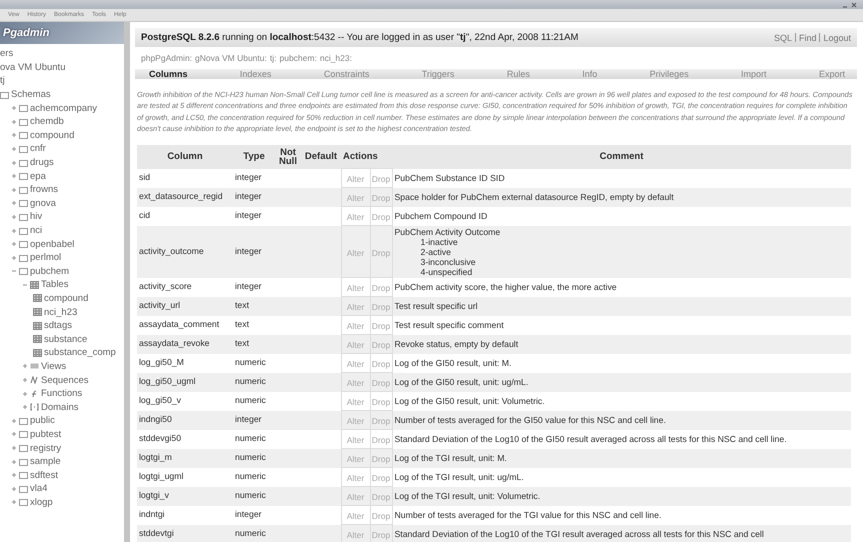 This screenshot has width=863, height=542. What do you see at coordinates (47, 122) in the screenshot?
I see `tree-item: chemdb` at bounding box center [47, 122].